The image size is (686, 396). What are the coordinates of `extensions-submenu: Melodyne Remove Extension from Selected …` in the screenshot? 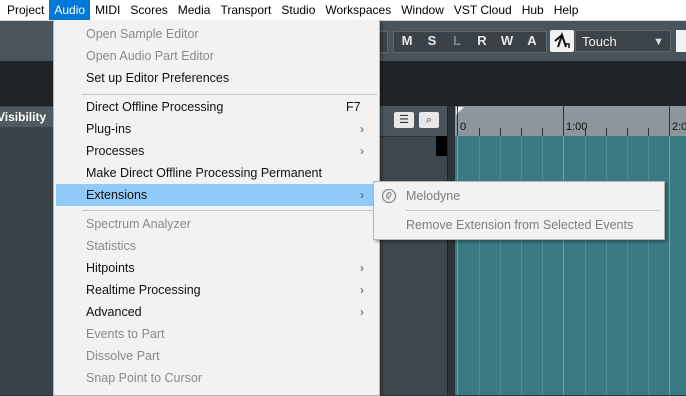 It's located at (519, 210).